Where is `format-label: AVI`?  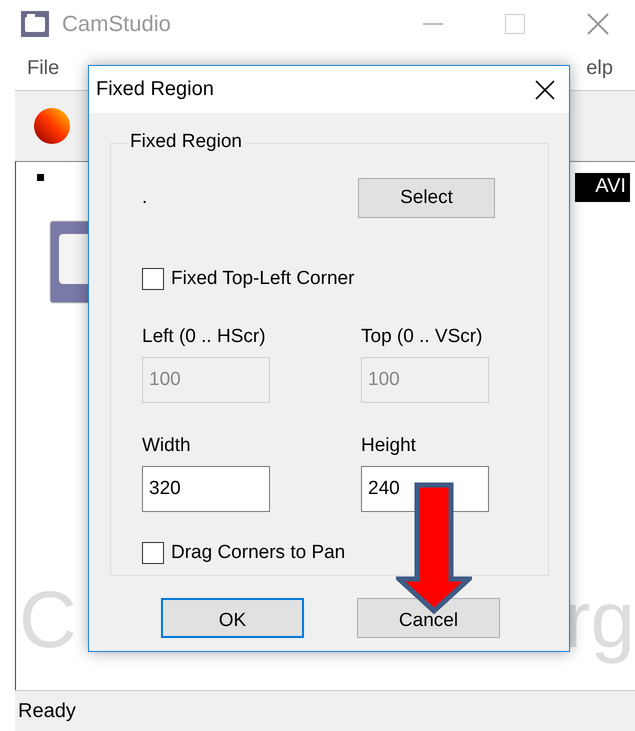 format-label: AVI is located at coordinates (602, 187).